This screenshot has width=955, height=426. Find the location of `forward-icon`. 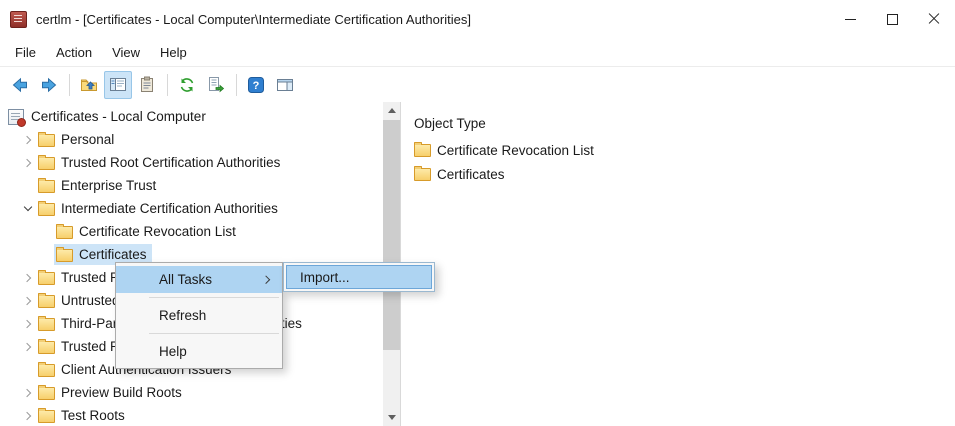

forward-icon is located at coordinates (49, 84).